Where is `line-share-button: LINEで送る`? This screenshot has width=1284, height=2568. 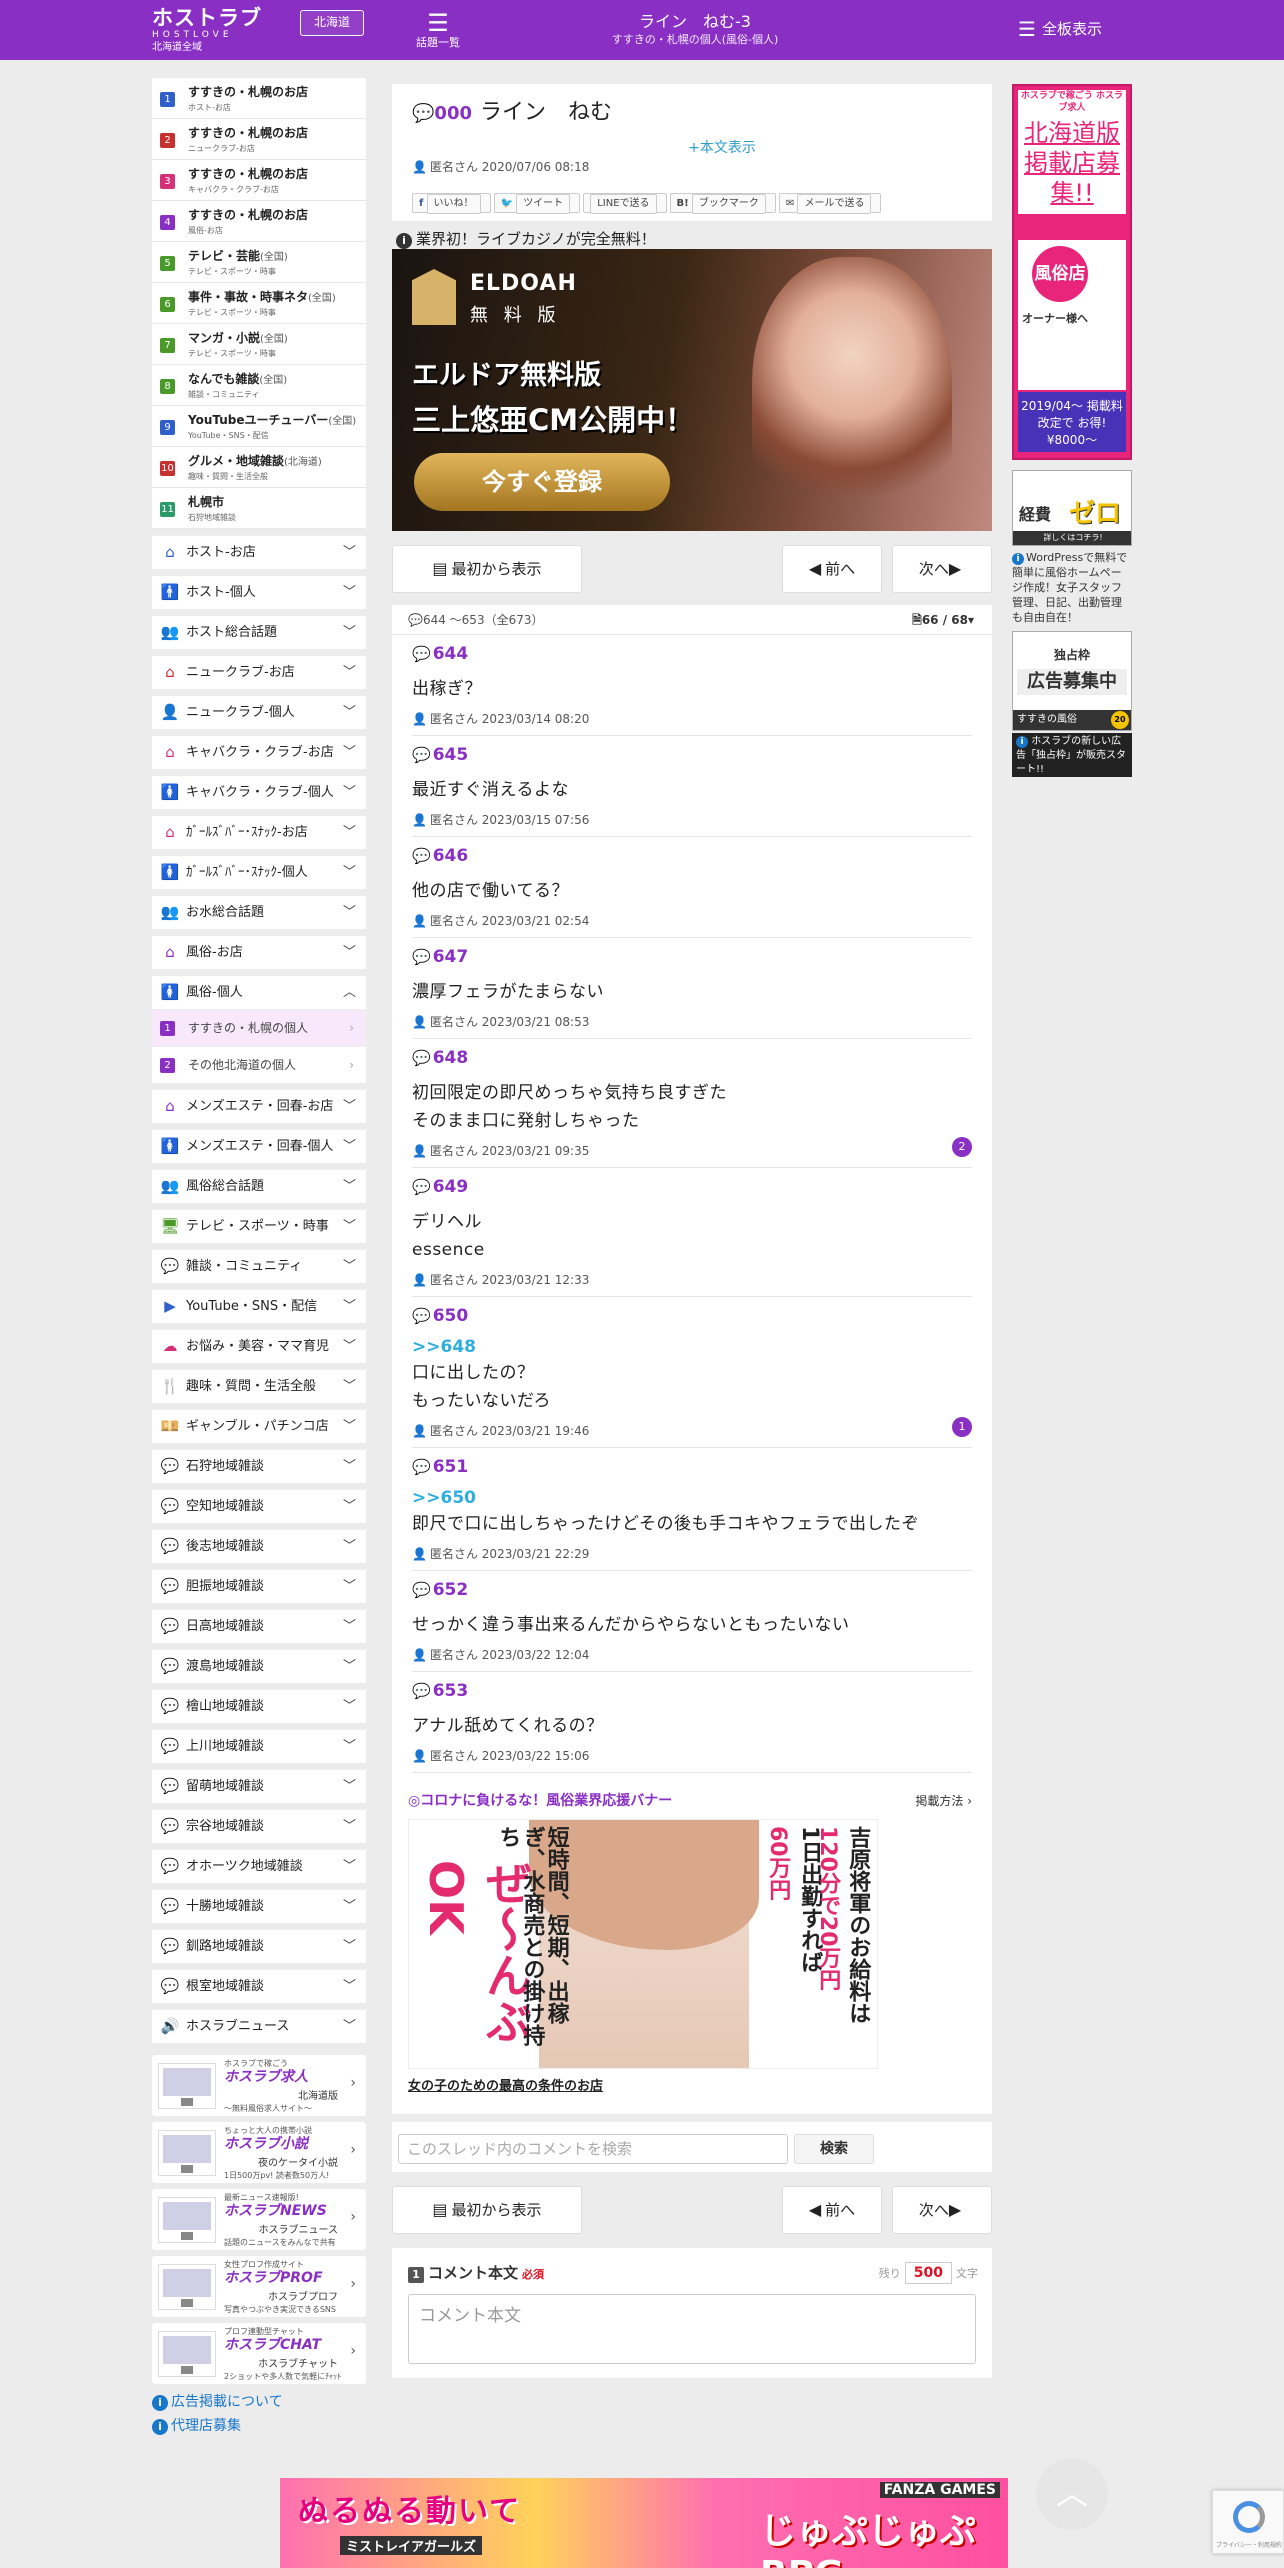 line-share-button: LINEで送る is located at coordinates (625, 203).